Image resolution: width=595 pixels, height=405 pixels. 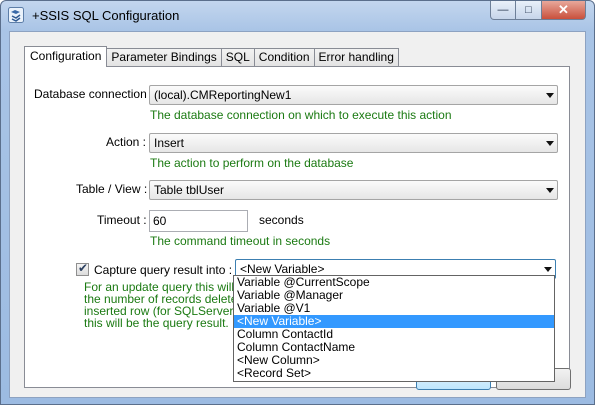 I want to click on tab-configuration: Configuration, so click(x=66, y=56).